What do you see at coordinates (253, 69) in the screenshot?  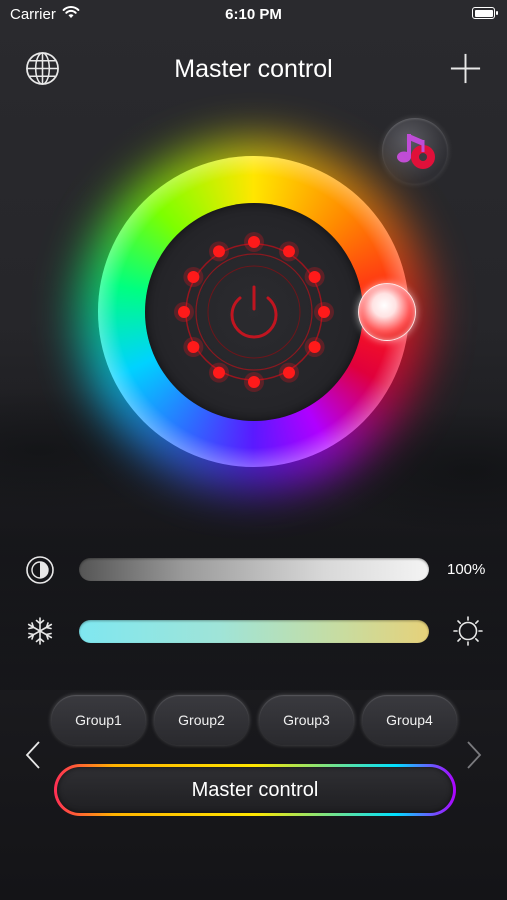 I see `page-title: Master control` at bounding box center [253, 69].